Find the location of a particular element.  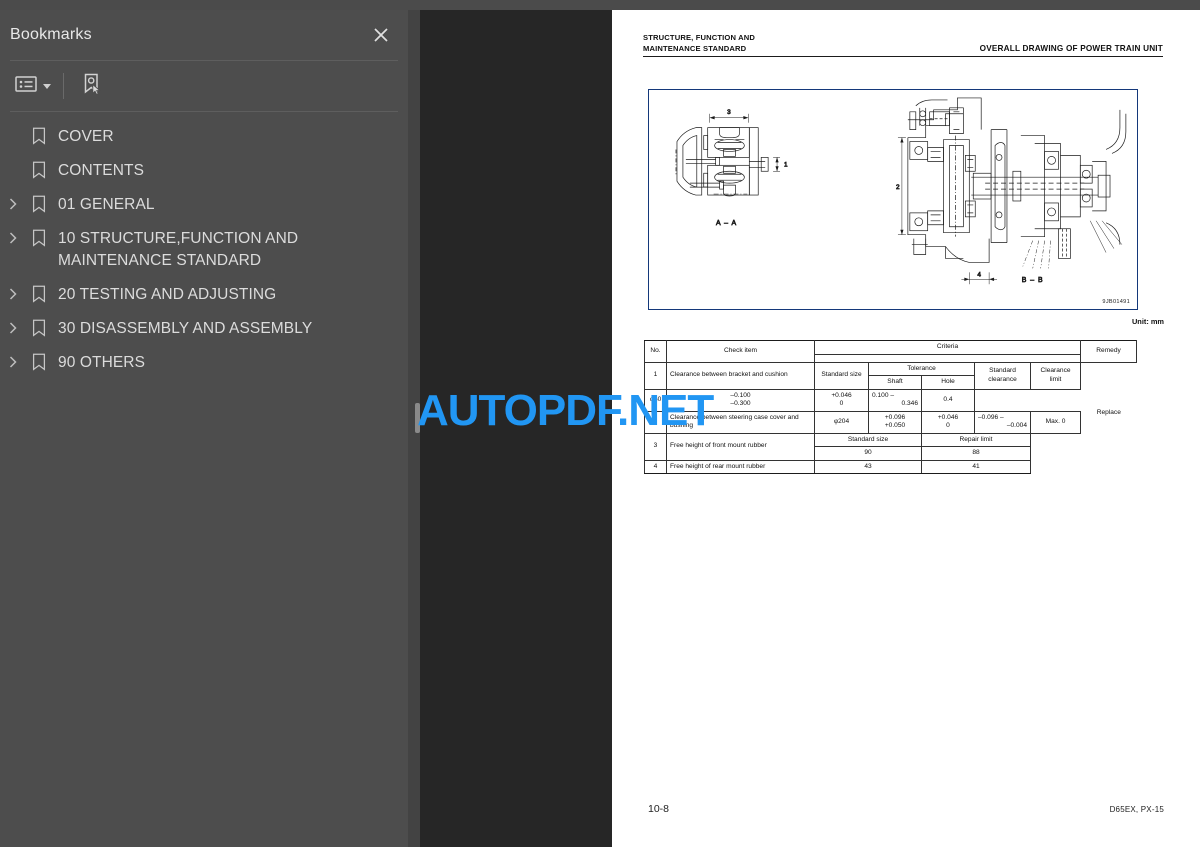

panel-splitter is located at coordinates (411, 428).